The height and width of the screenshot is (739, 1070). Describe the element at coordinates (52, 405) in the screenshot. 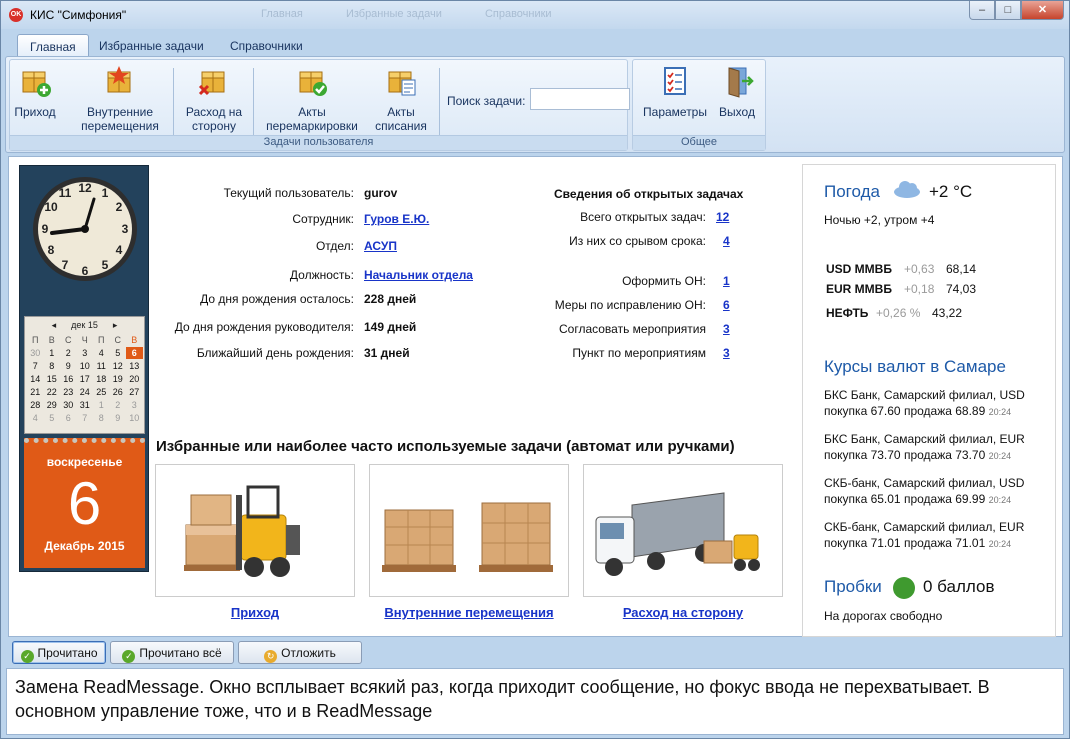

I see `calendar-day-cell: 29` at that location.